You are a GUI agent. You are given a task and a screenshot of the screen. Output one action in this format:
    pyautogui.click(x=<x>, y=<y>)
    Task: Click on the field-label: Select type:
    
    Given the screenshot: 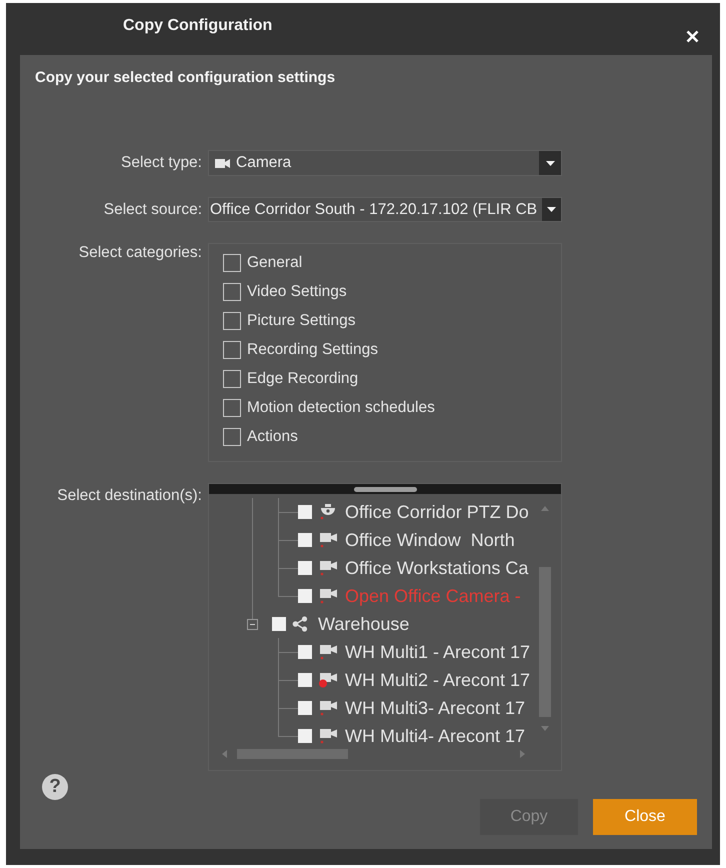 What is the action you would take?
    pyautogui.click(x=161, y=163)
    